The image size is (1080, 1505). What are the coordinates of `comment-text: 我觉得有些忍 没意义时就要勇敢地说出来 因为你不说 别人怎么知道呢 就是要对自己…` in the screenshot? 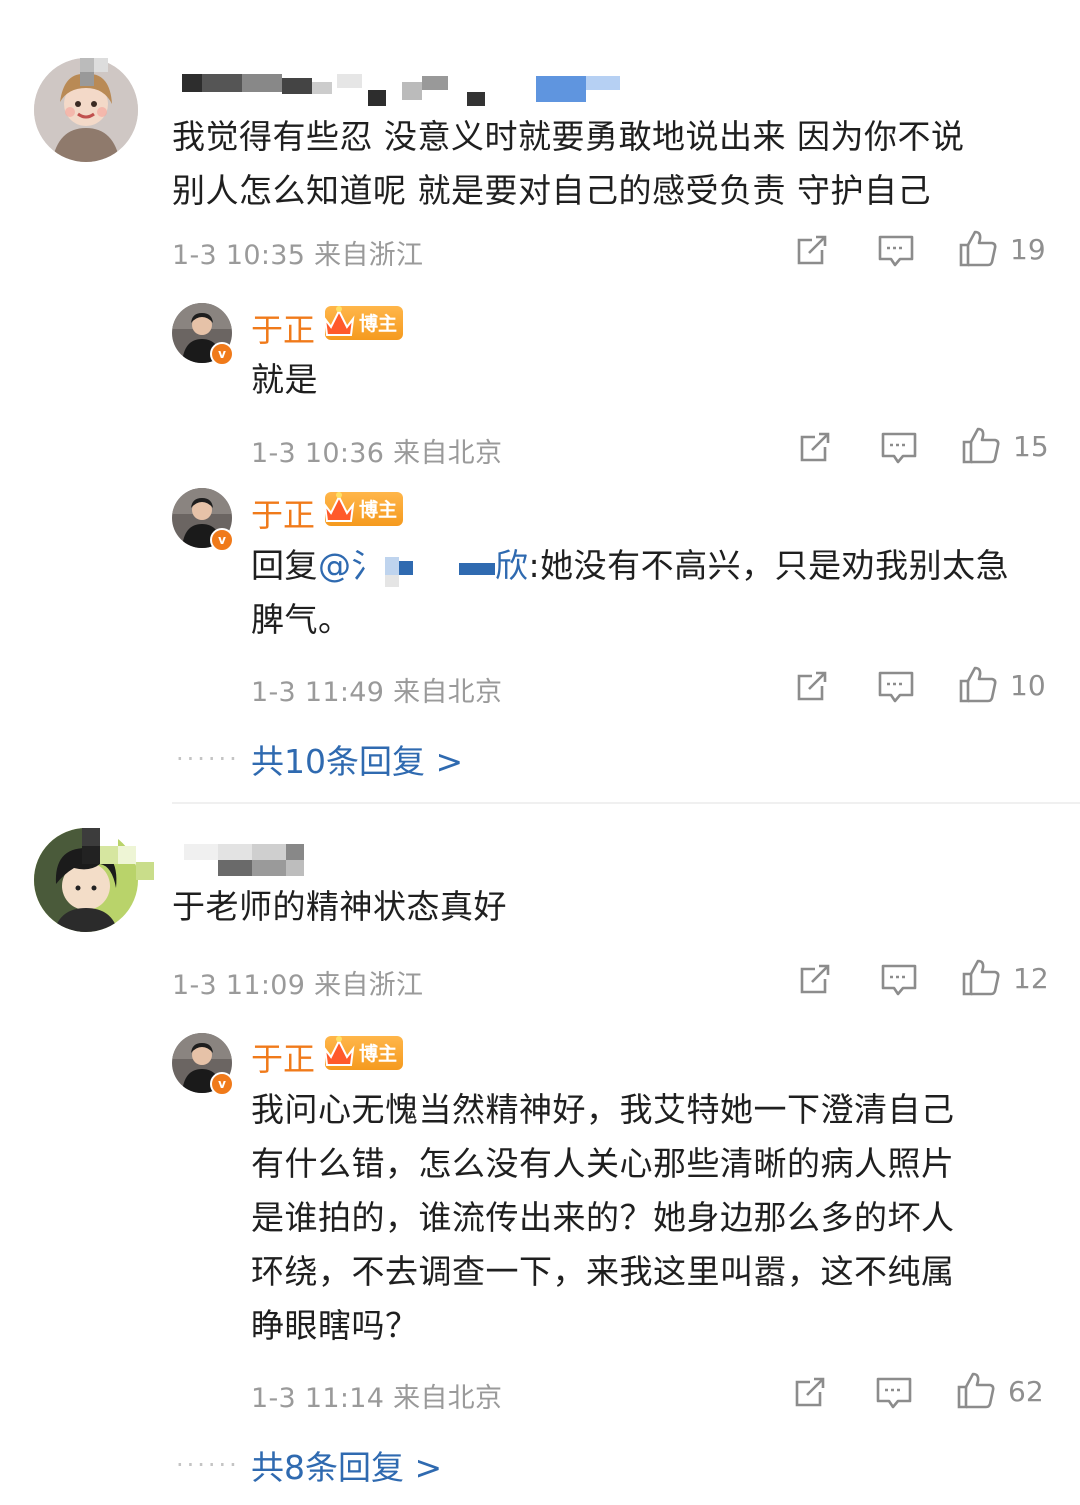 It's located at (568, 163).